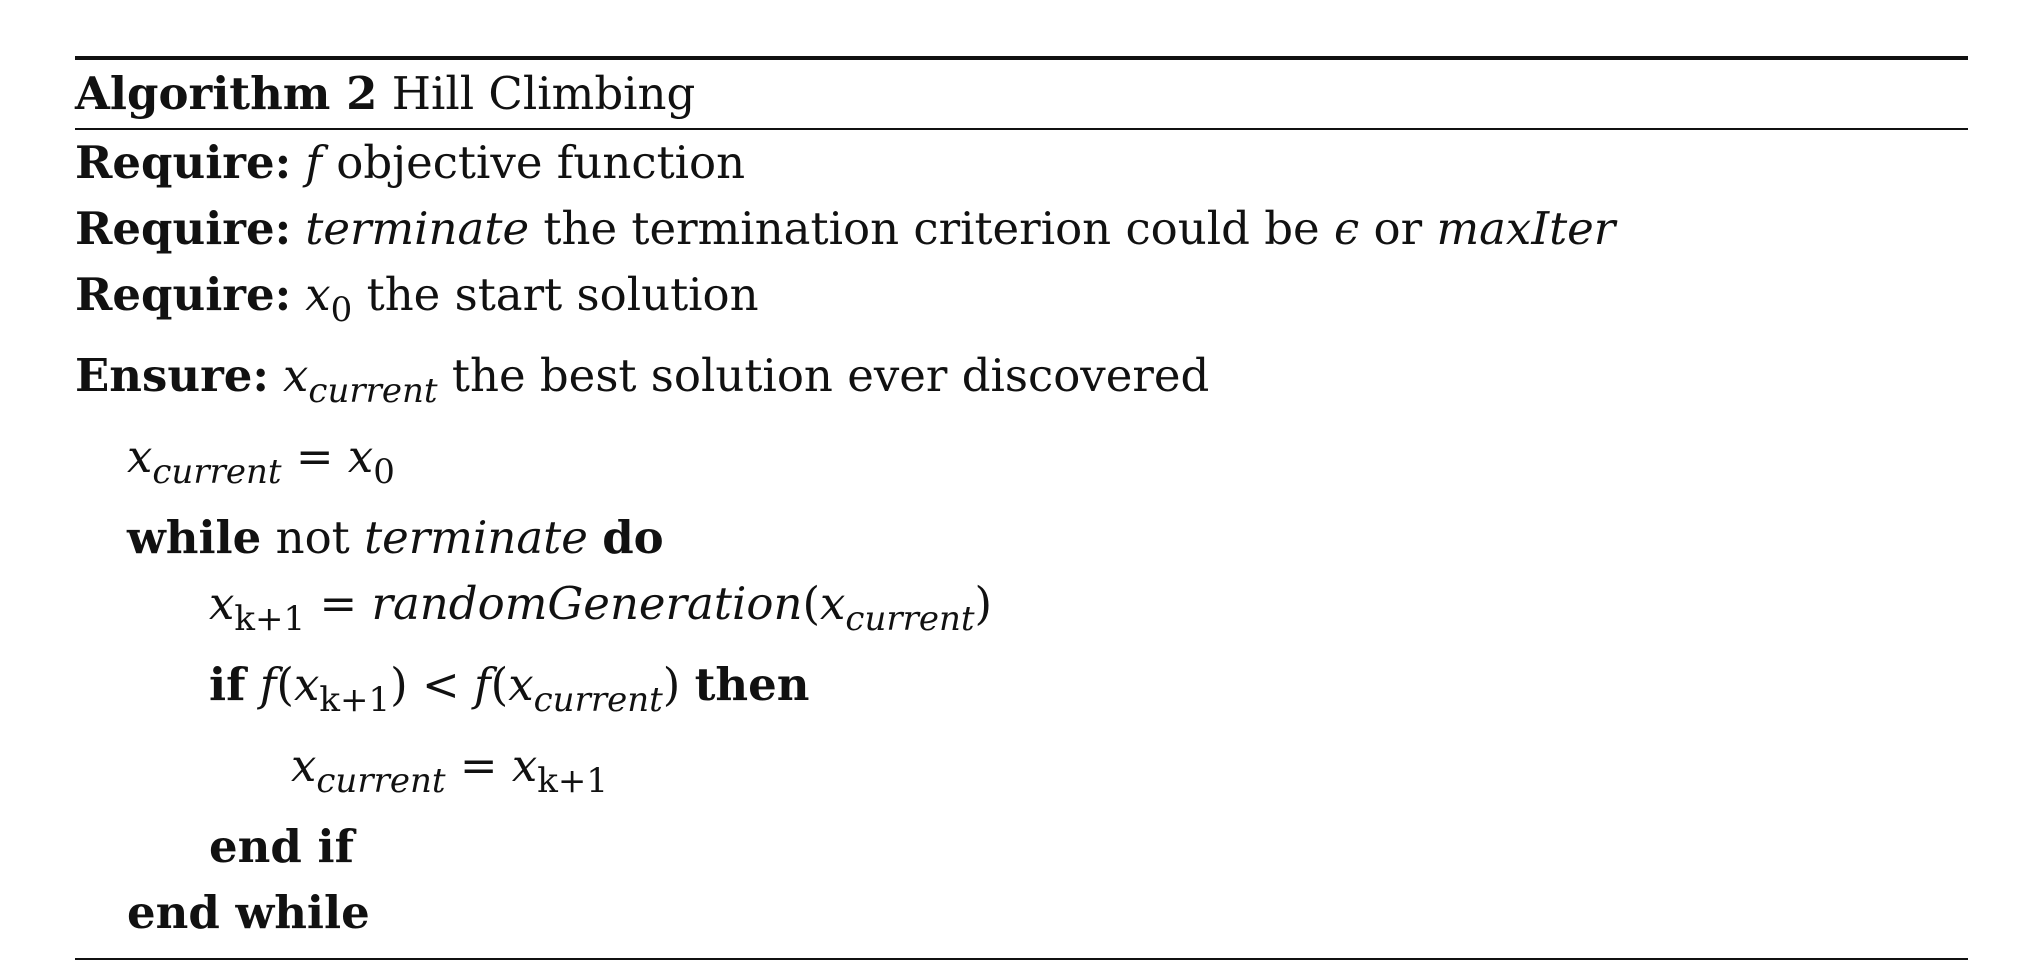  I want to click on ensure-var-subscript: current, so click(373, 391).